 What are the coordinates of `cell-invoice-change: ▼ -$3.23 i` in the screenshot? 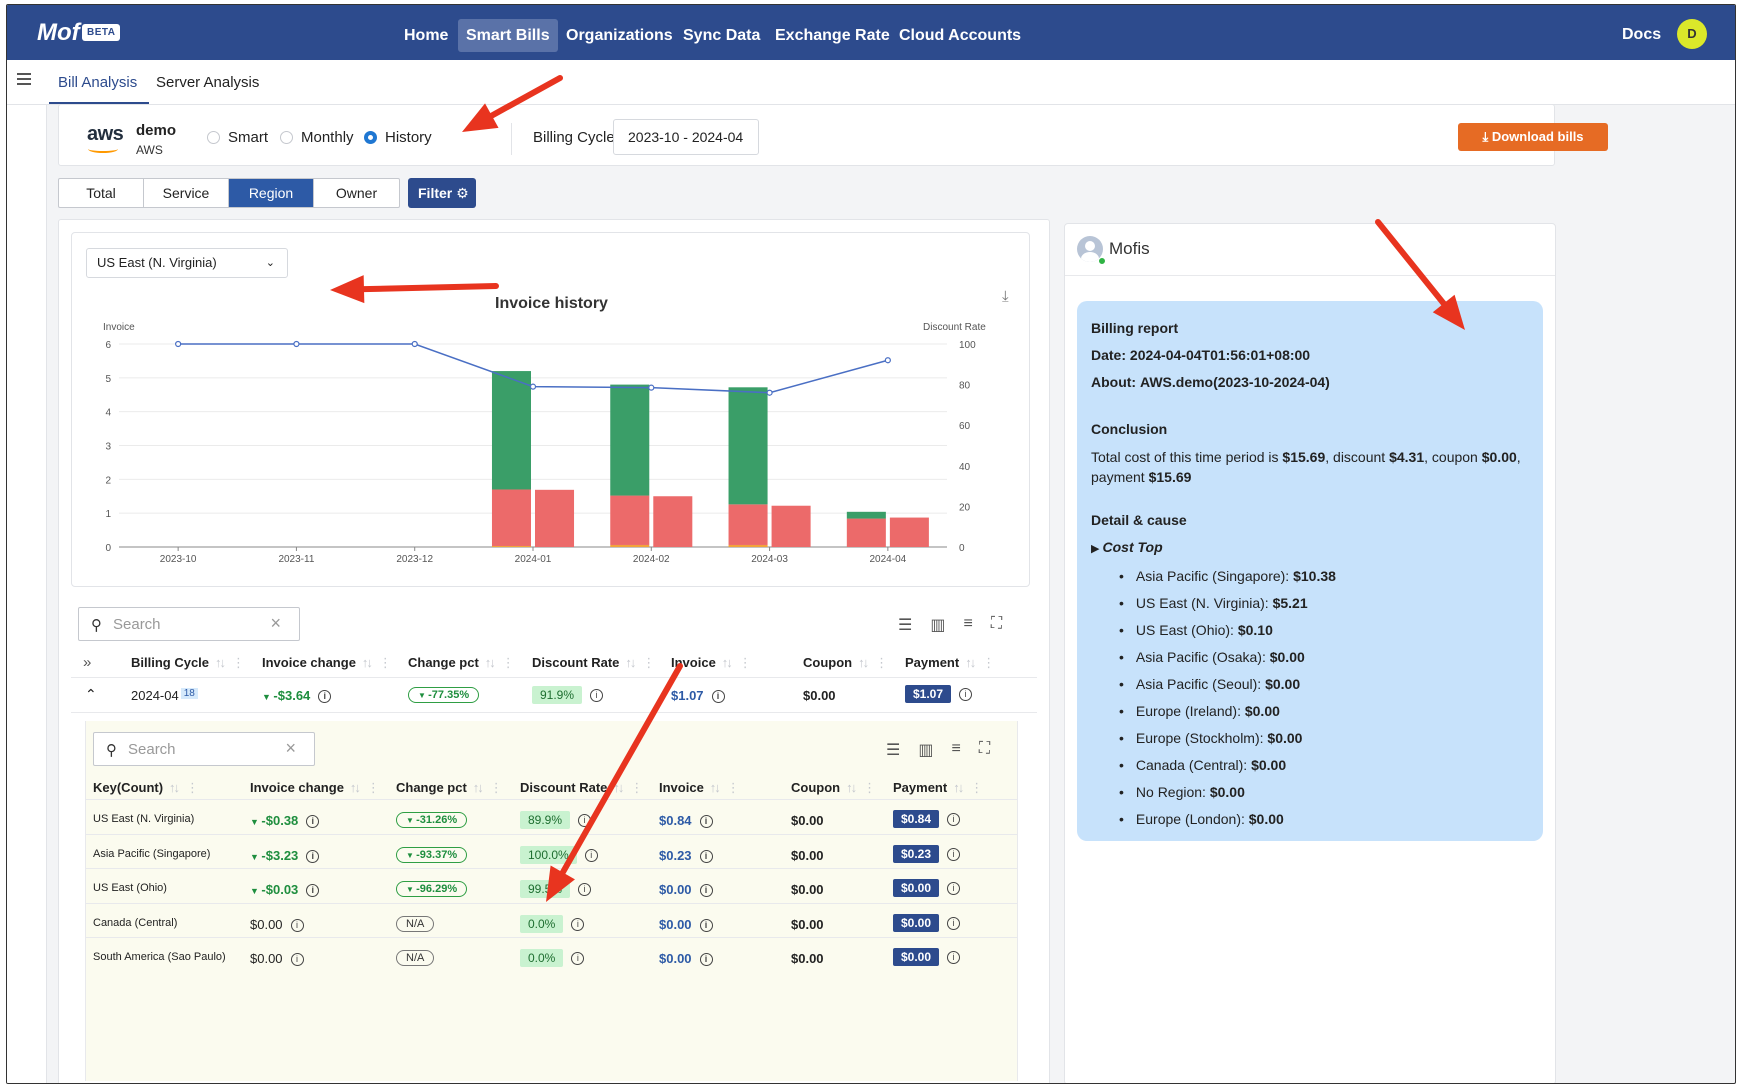 It's located at (285, 855).